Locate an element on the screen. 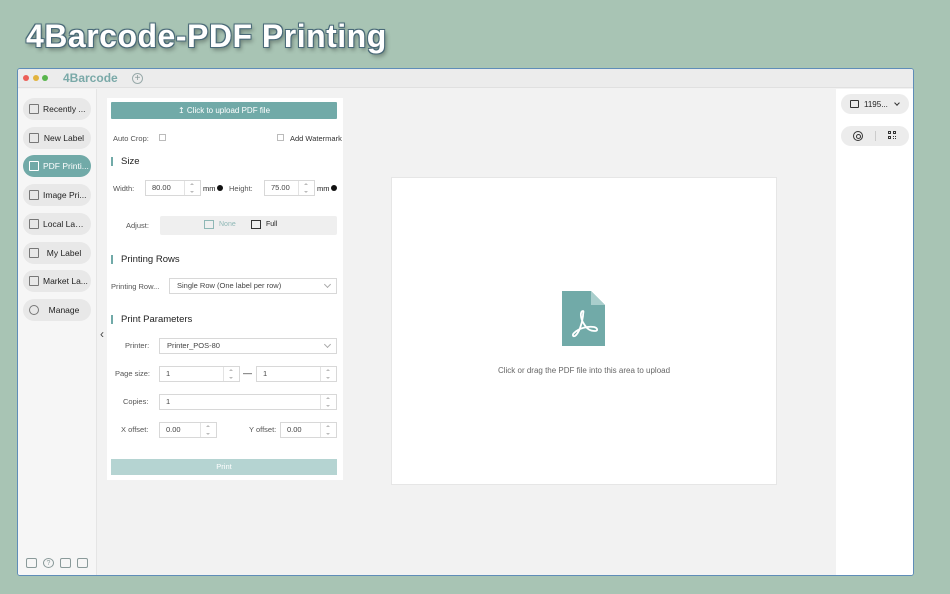 This screenshot has height=594, width=950. add-tab-icon: + is located at coordinates (137, 78).